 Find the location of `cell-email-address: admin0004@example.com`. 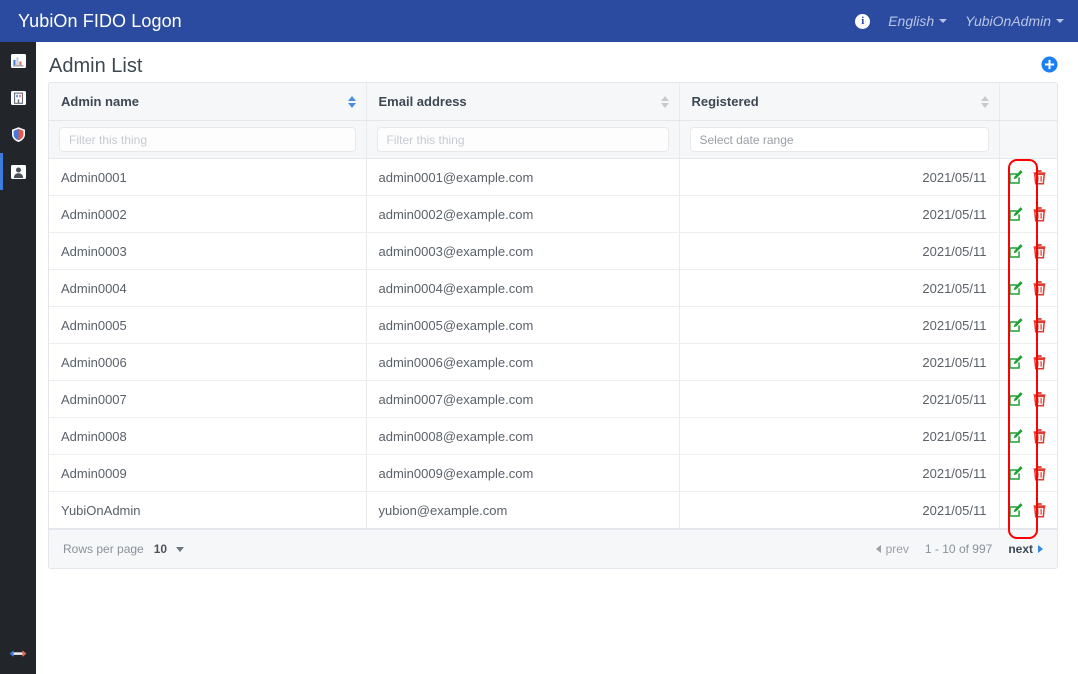

cell-email-address: admin0004@example.com is located at coordinates (523, 288).